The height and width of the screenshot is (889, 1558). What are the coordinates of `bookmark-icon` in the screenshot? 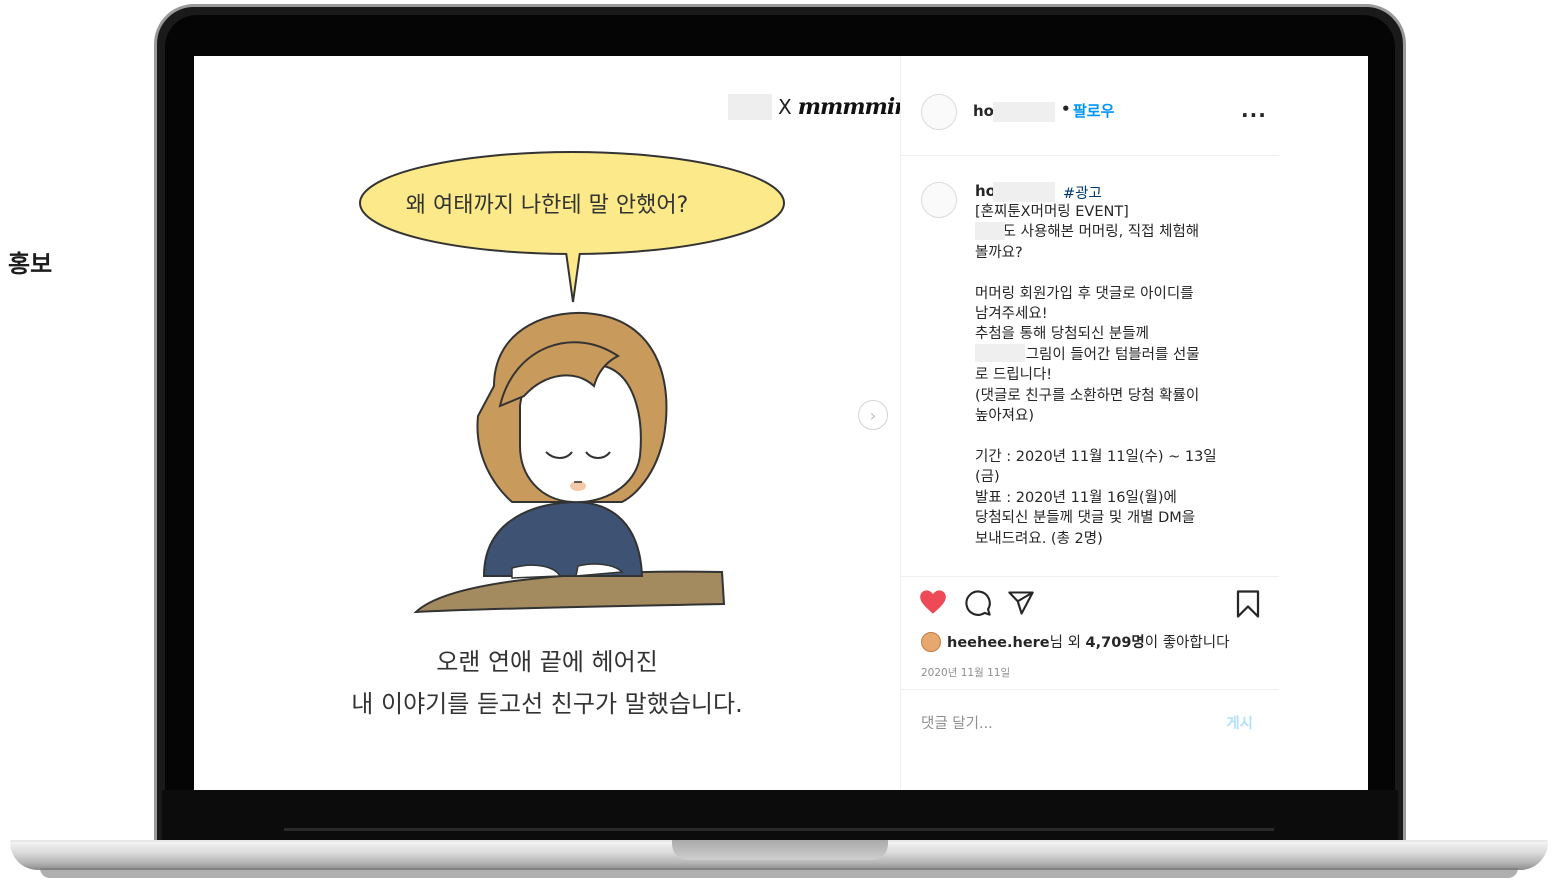 It's located at (1248, 604).